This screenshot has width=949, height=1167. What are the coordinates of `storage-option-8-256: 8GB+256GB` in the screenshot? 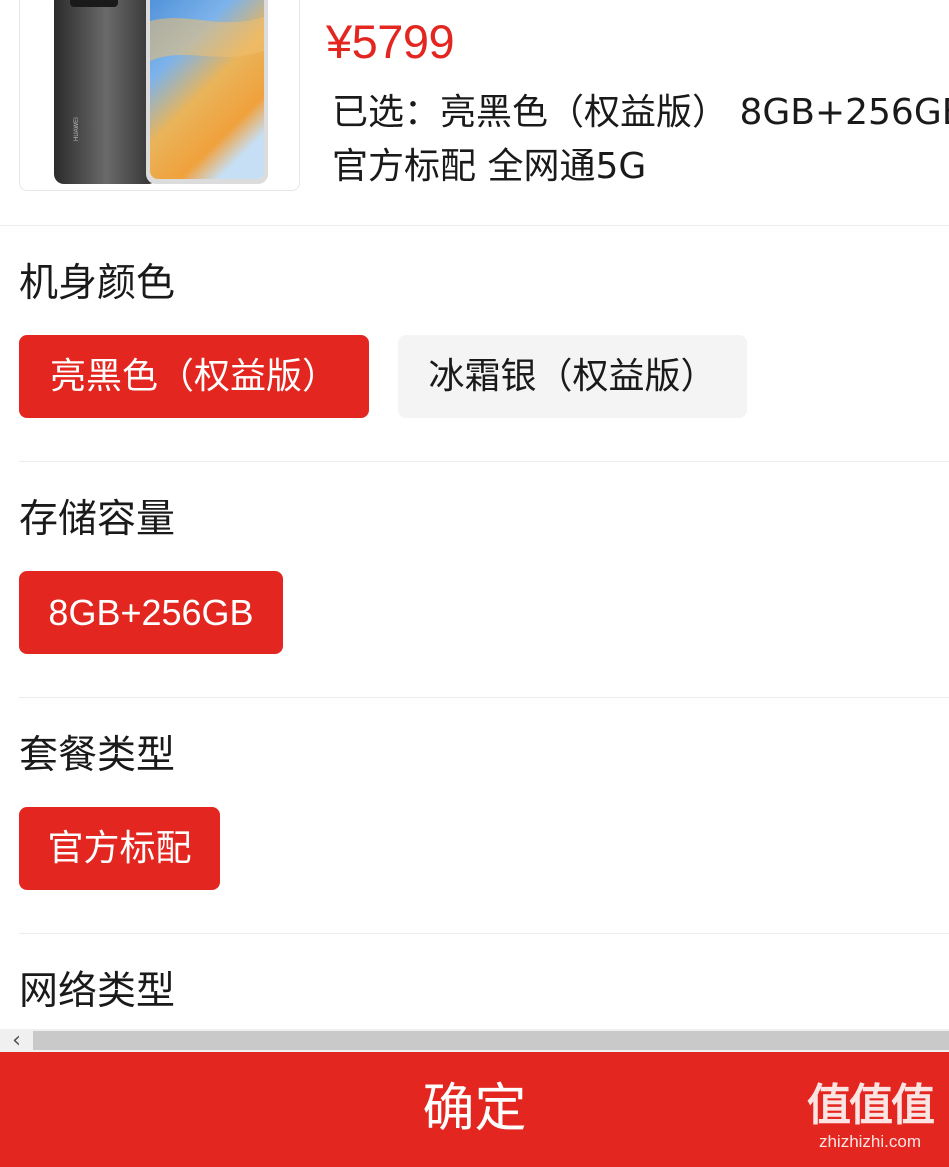 It's located at (151, 612).